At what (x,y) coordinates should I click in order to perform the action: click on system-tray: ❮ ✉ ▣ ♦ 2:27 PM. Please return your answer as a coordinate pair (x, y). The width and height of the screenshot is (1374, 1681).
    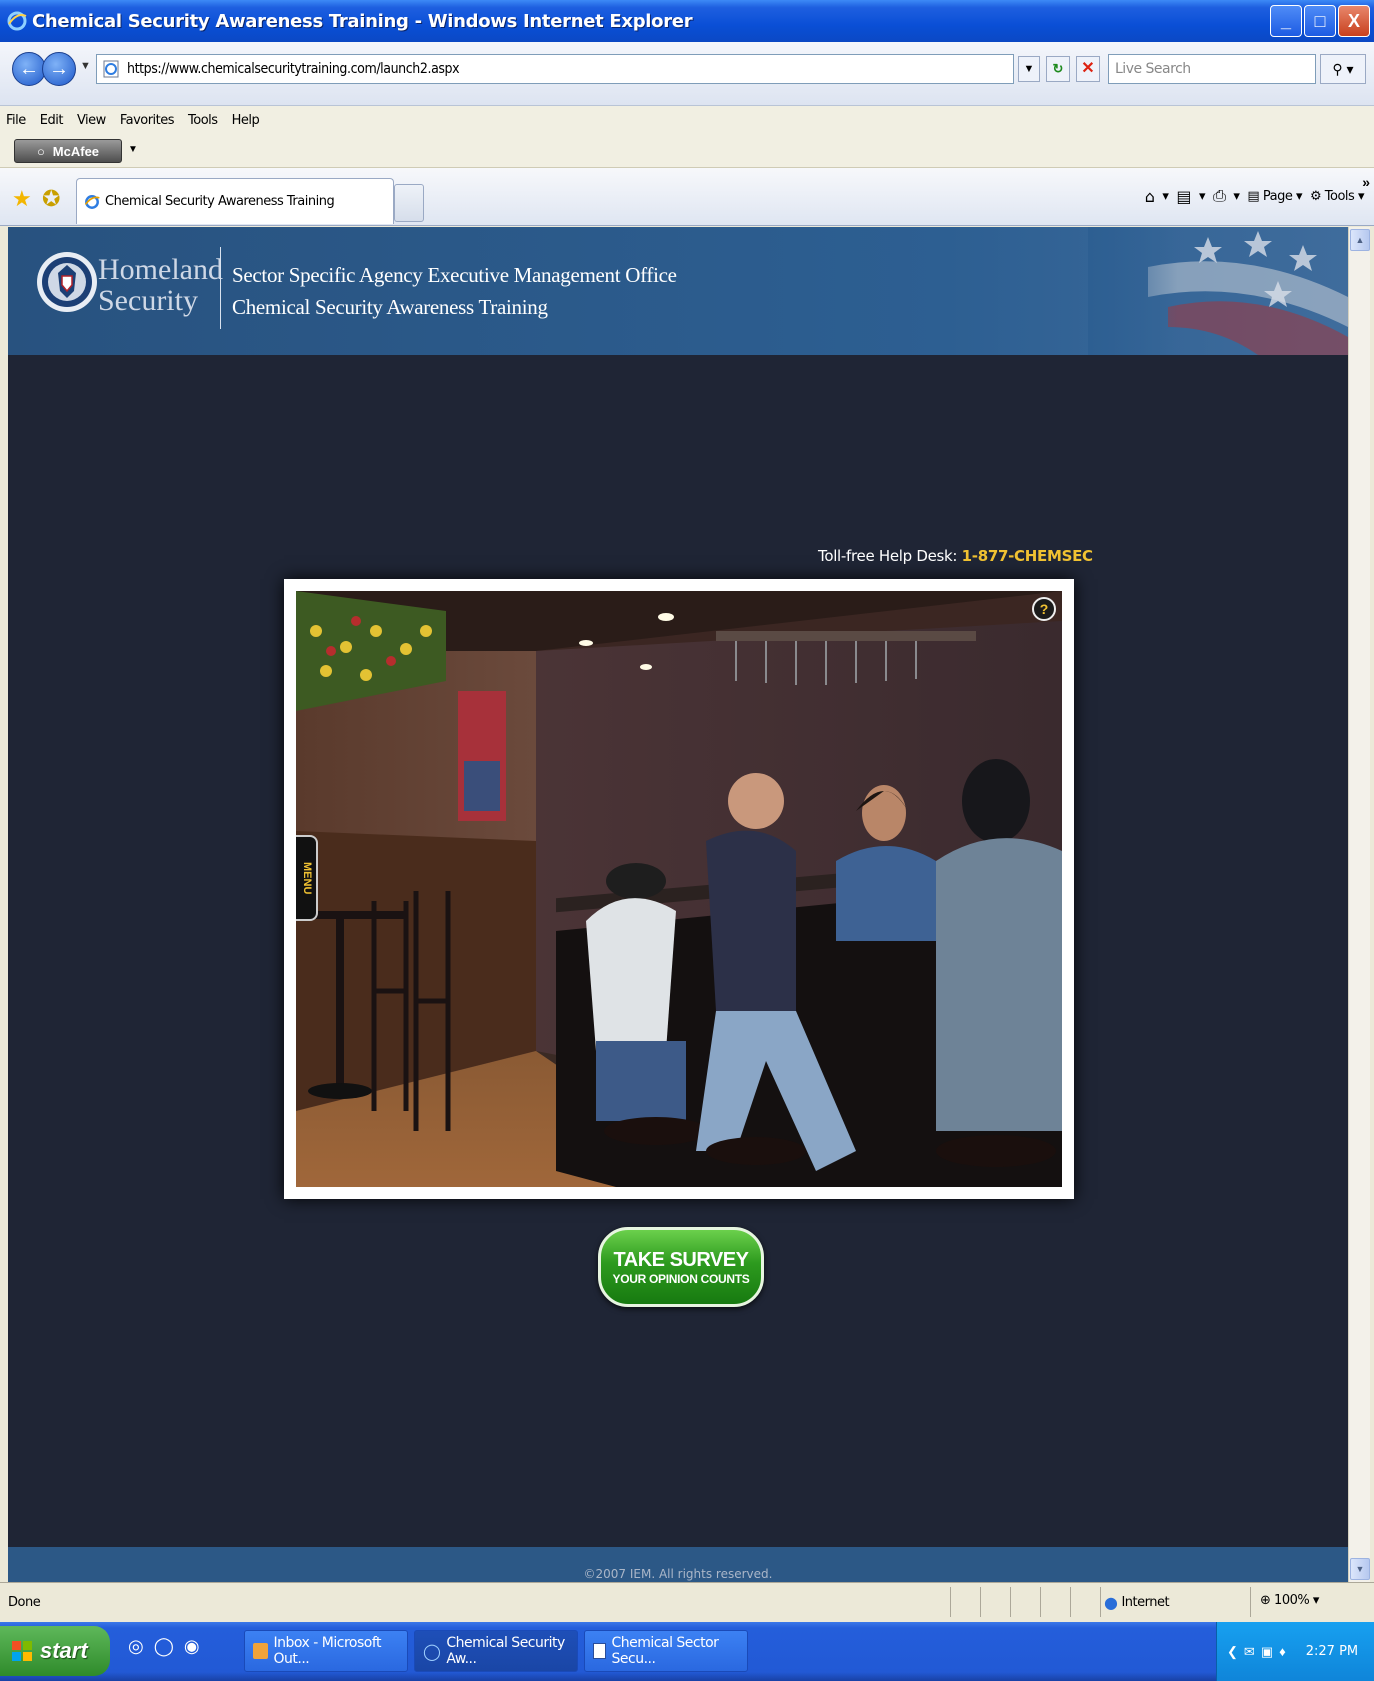
    Looking at the image, I should click on (1295, 1651).